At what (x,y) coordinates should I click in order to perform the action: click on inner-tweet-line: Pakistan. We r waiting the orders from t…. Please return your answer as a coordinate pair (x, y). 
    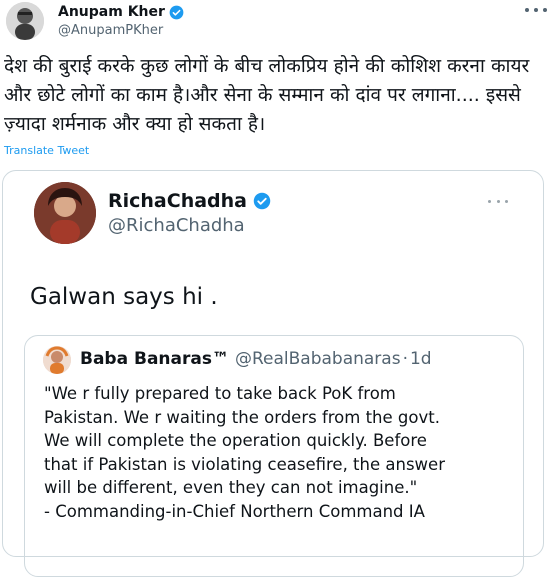
    Looking at the image, I should click on (242, 417).